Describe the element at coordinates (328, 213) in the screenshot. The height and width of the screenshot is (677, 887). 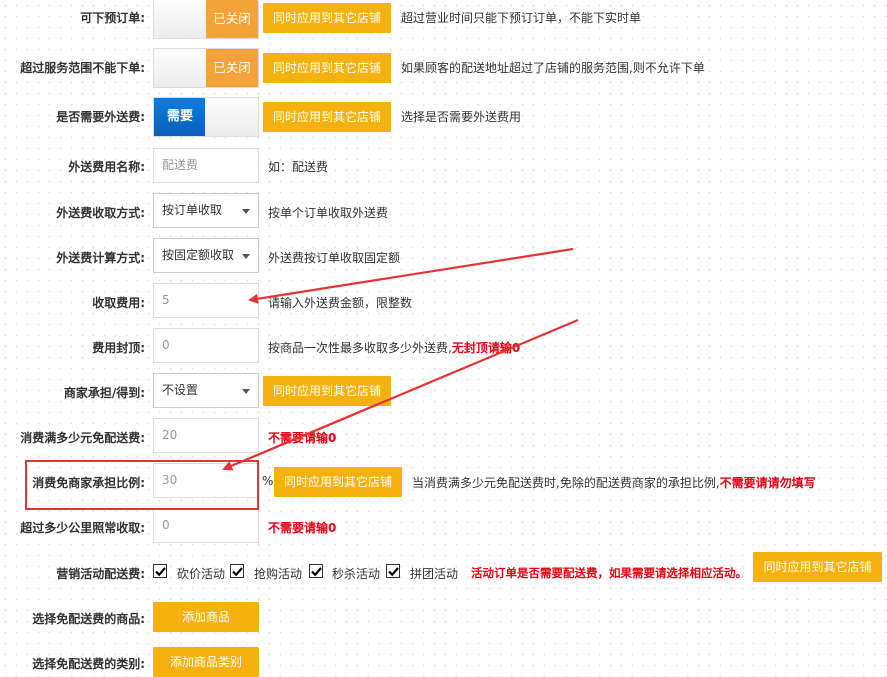
I see `charge-mode-help: 按单个订单收取外送费` at that location.